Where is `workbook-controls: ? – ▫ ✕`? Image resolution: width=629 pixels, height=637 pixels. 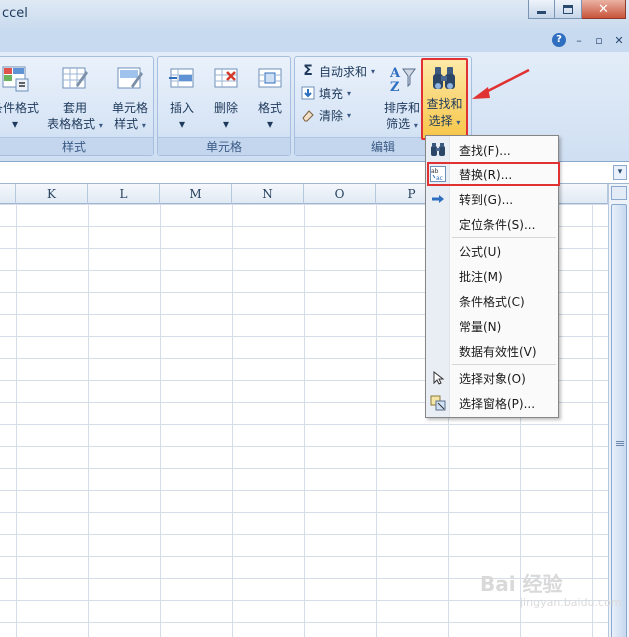 workbook-controls: ? – ▫ ✕ is located at coordinates (589, 40).